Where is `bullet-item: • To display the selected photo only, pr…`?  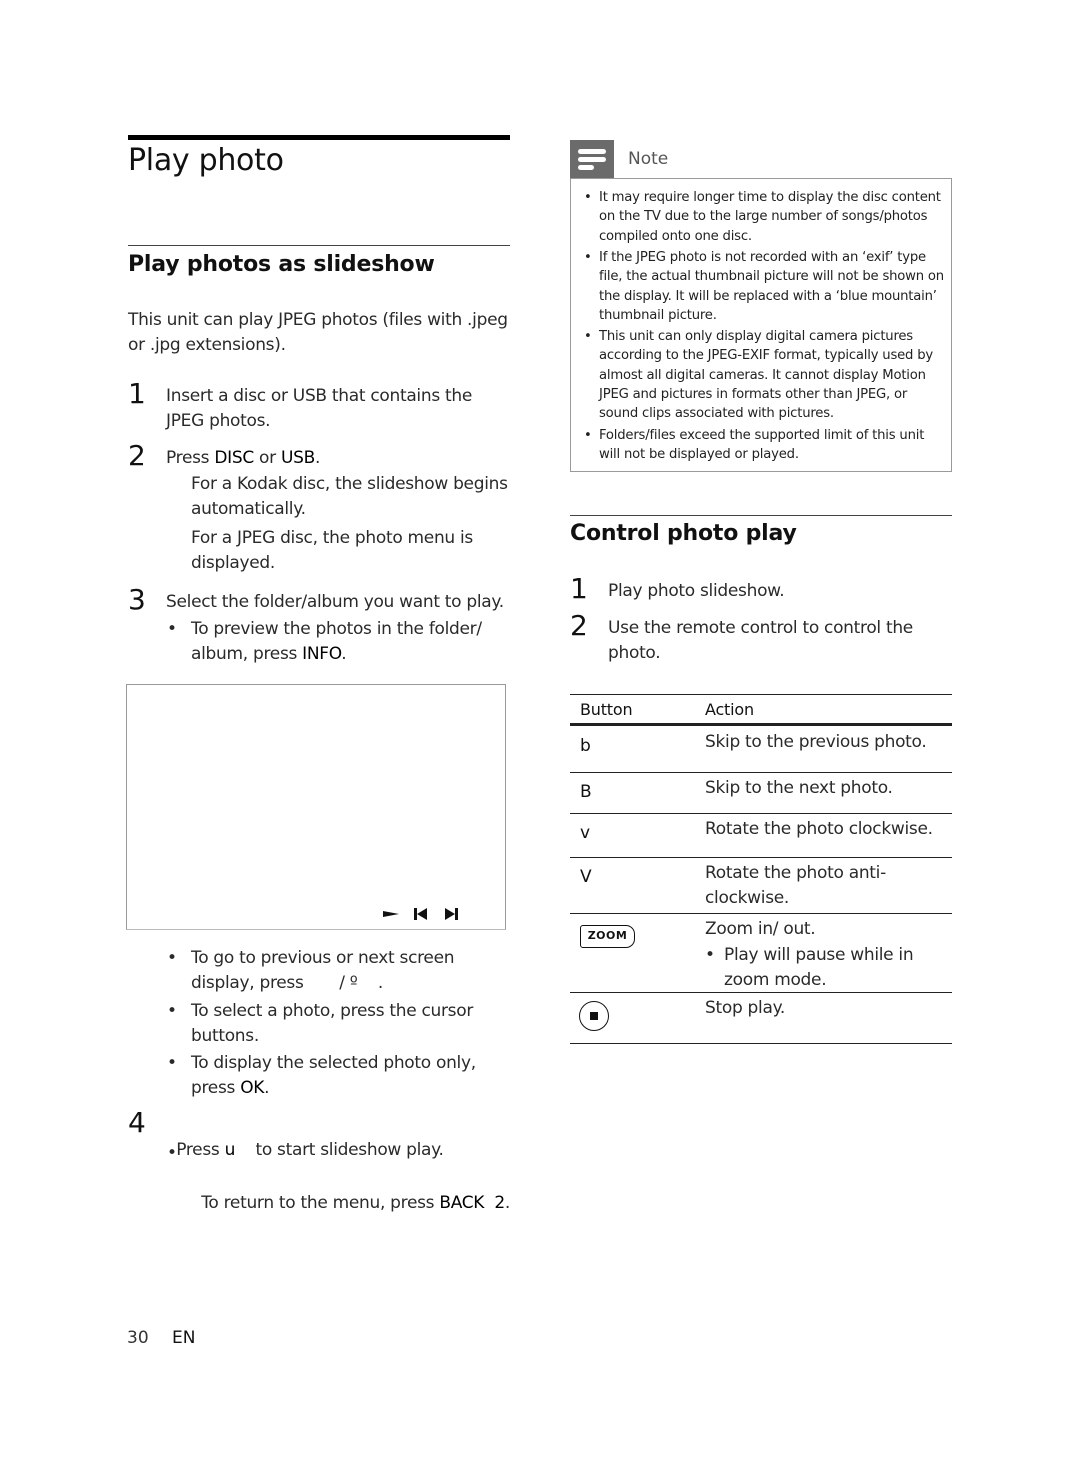
bullet-item: • To display the selected photo only, pr… is located at coordinates (321, 1075).